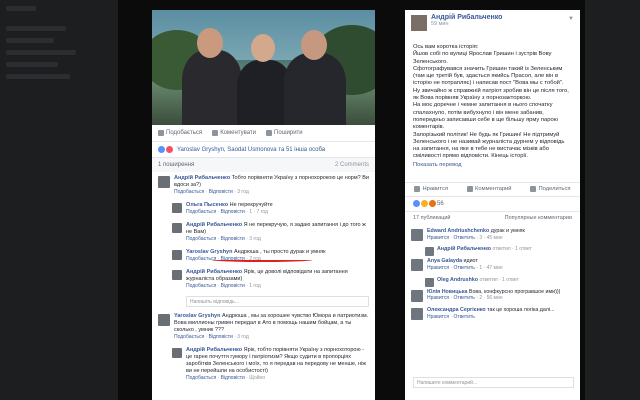 This screenshot has width=640, height=400. What do you see at coordinates (505, 17) in the screenshot?
I see `post-author: Андрій Рибальченко` at bounding box center [505, 17].